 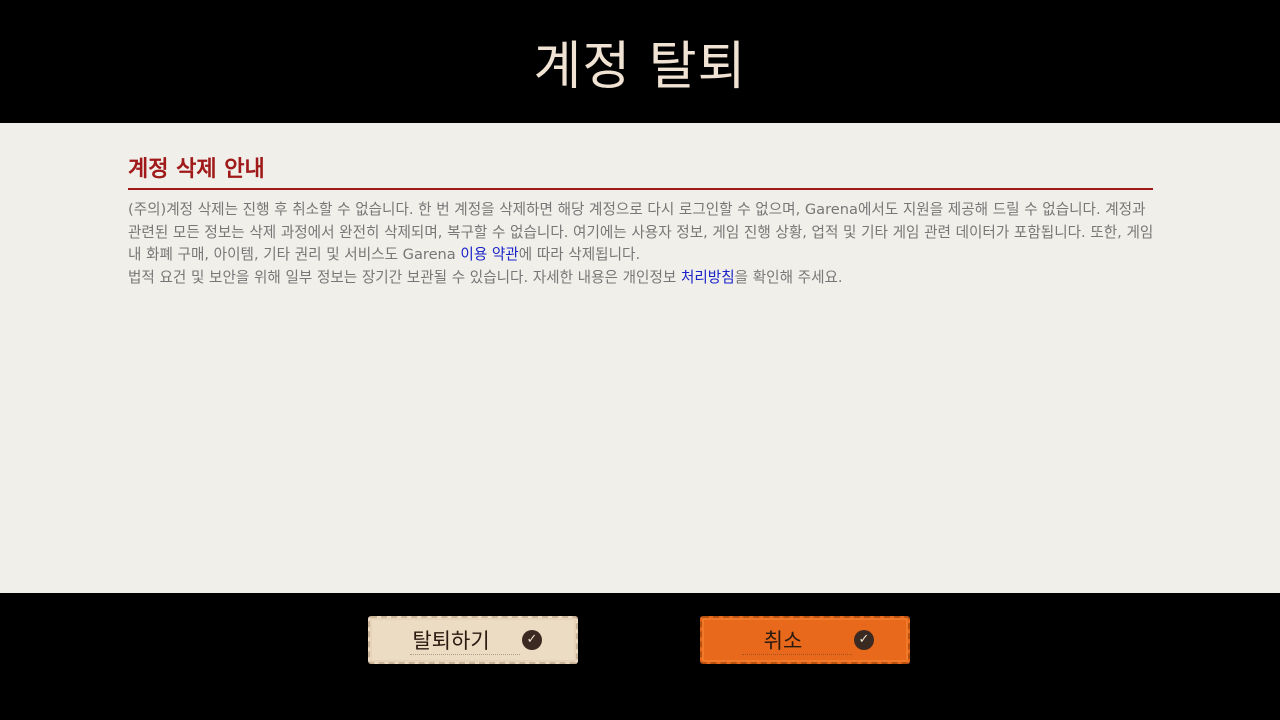 What do you see at coordinates (640, 67) in the screenshot?
I see `page-title: 계정 탈퇴` at bounding box center [640, 67].